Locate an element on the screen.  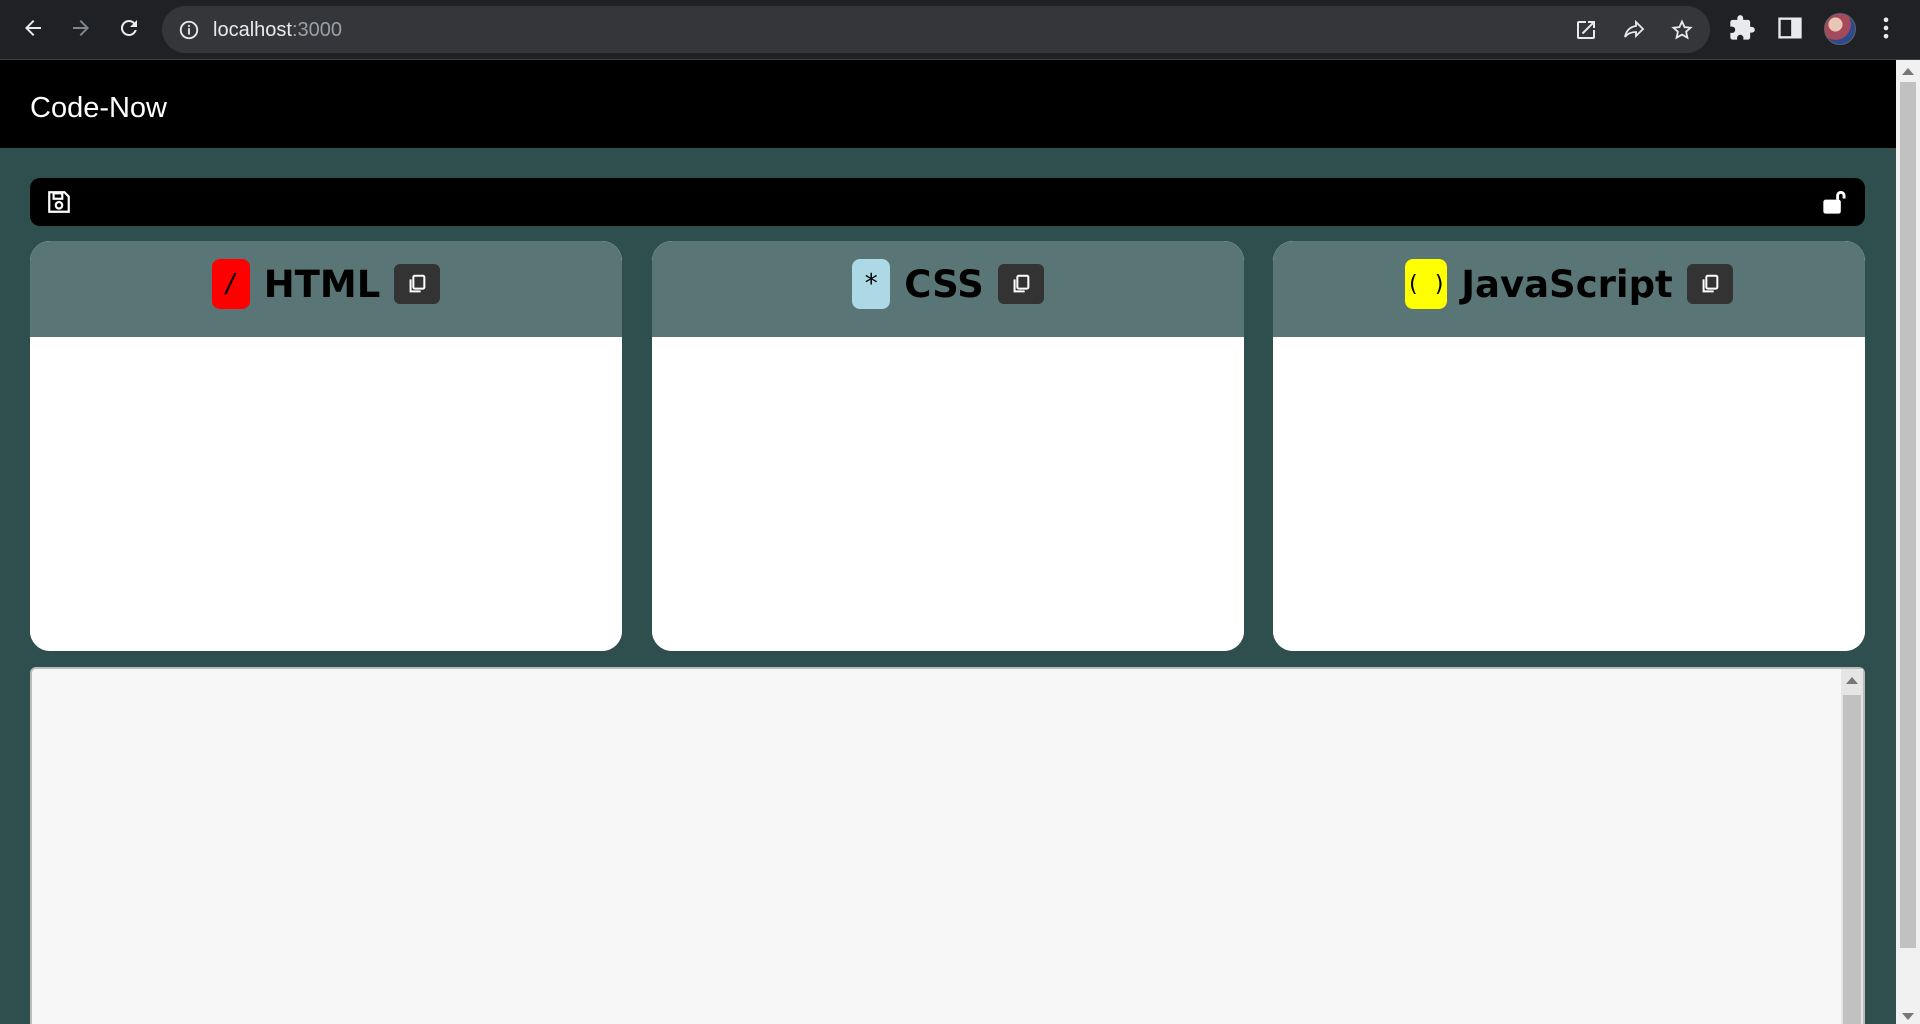
editor-header: / HTML is located at coordinates (326, 289).